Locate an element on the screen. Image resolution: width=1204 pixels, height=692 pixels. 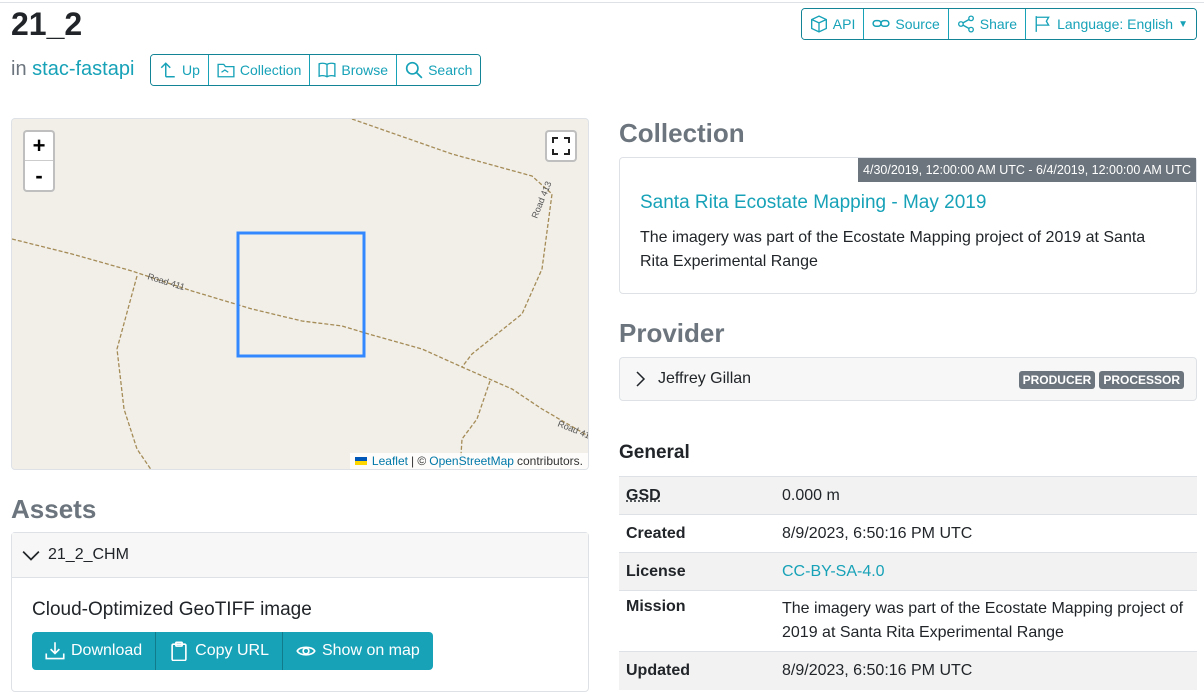
general-heading: General is located at coordinates (654, 452).